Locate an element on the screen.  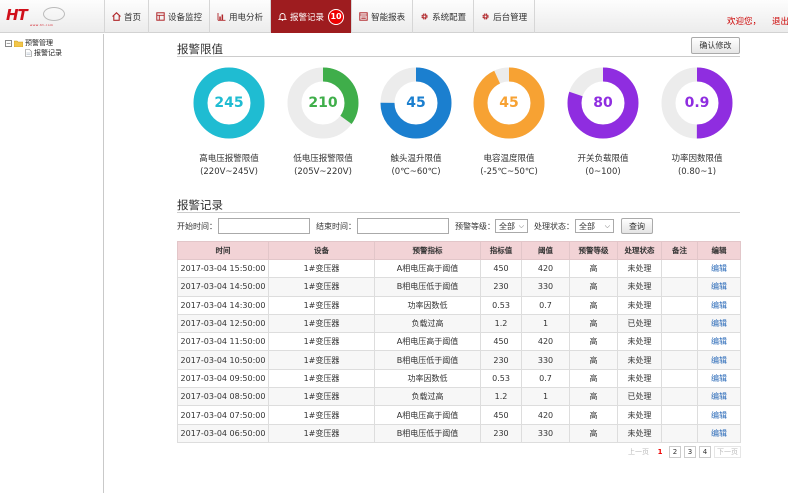
nav-item-5: 系统配置 is located at coordinates (442, 16).